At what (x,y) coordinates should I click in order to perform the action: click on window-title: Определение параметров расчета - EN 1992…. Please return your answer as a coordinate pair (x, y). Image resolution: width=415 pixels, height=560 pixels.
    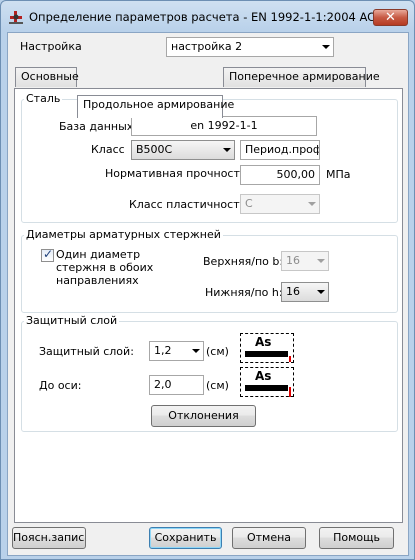
    Looking at the image, I should click on (219, 17).